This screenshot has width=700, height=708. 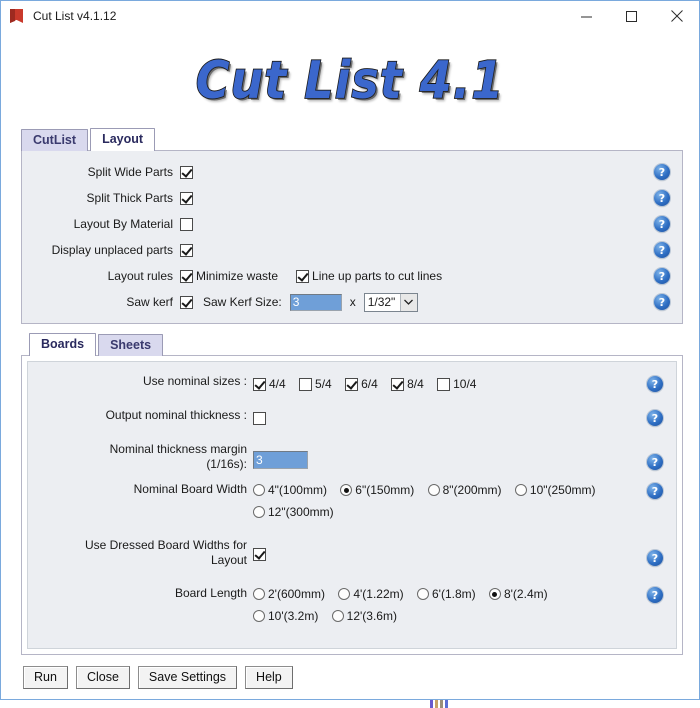 What do you see at coordinates (377, 490) in the screenshot?
I see `radio-board-width-6in: 6"(150mm)` at bounding box center [377, 490].